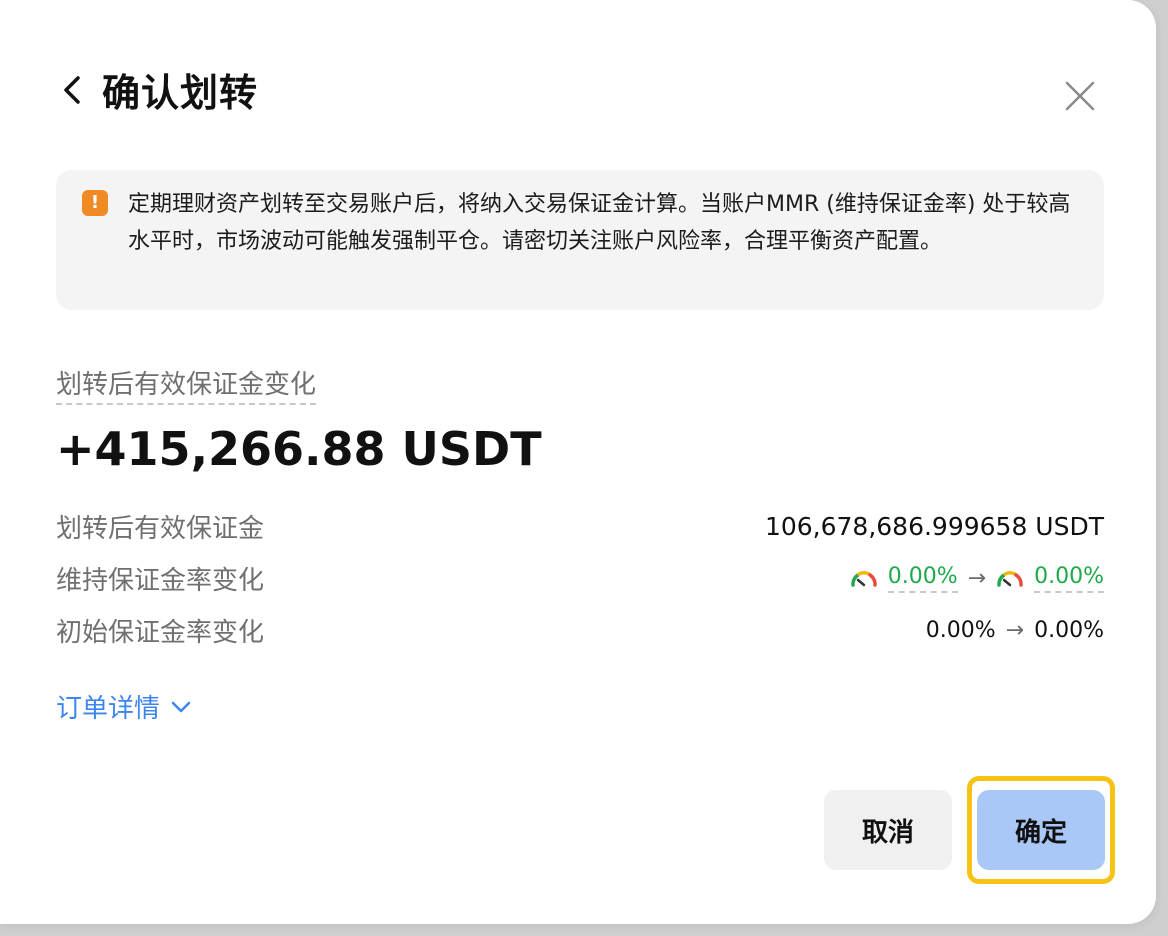 The image size is (1168, 936). Describe the element at coordinates (922, 578) in the screenshot. I see `mmr-before-value: 0.00%` at that location.